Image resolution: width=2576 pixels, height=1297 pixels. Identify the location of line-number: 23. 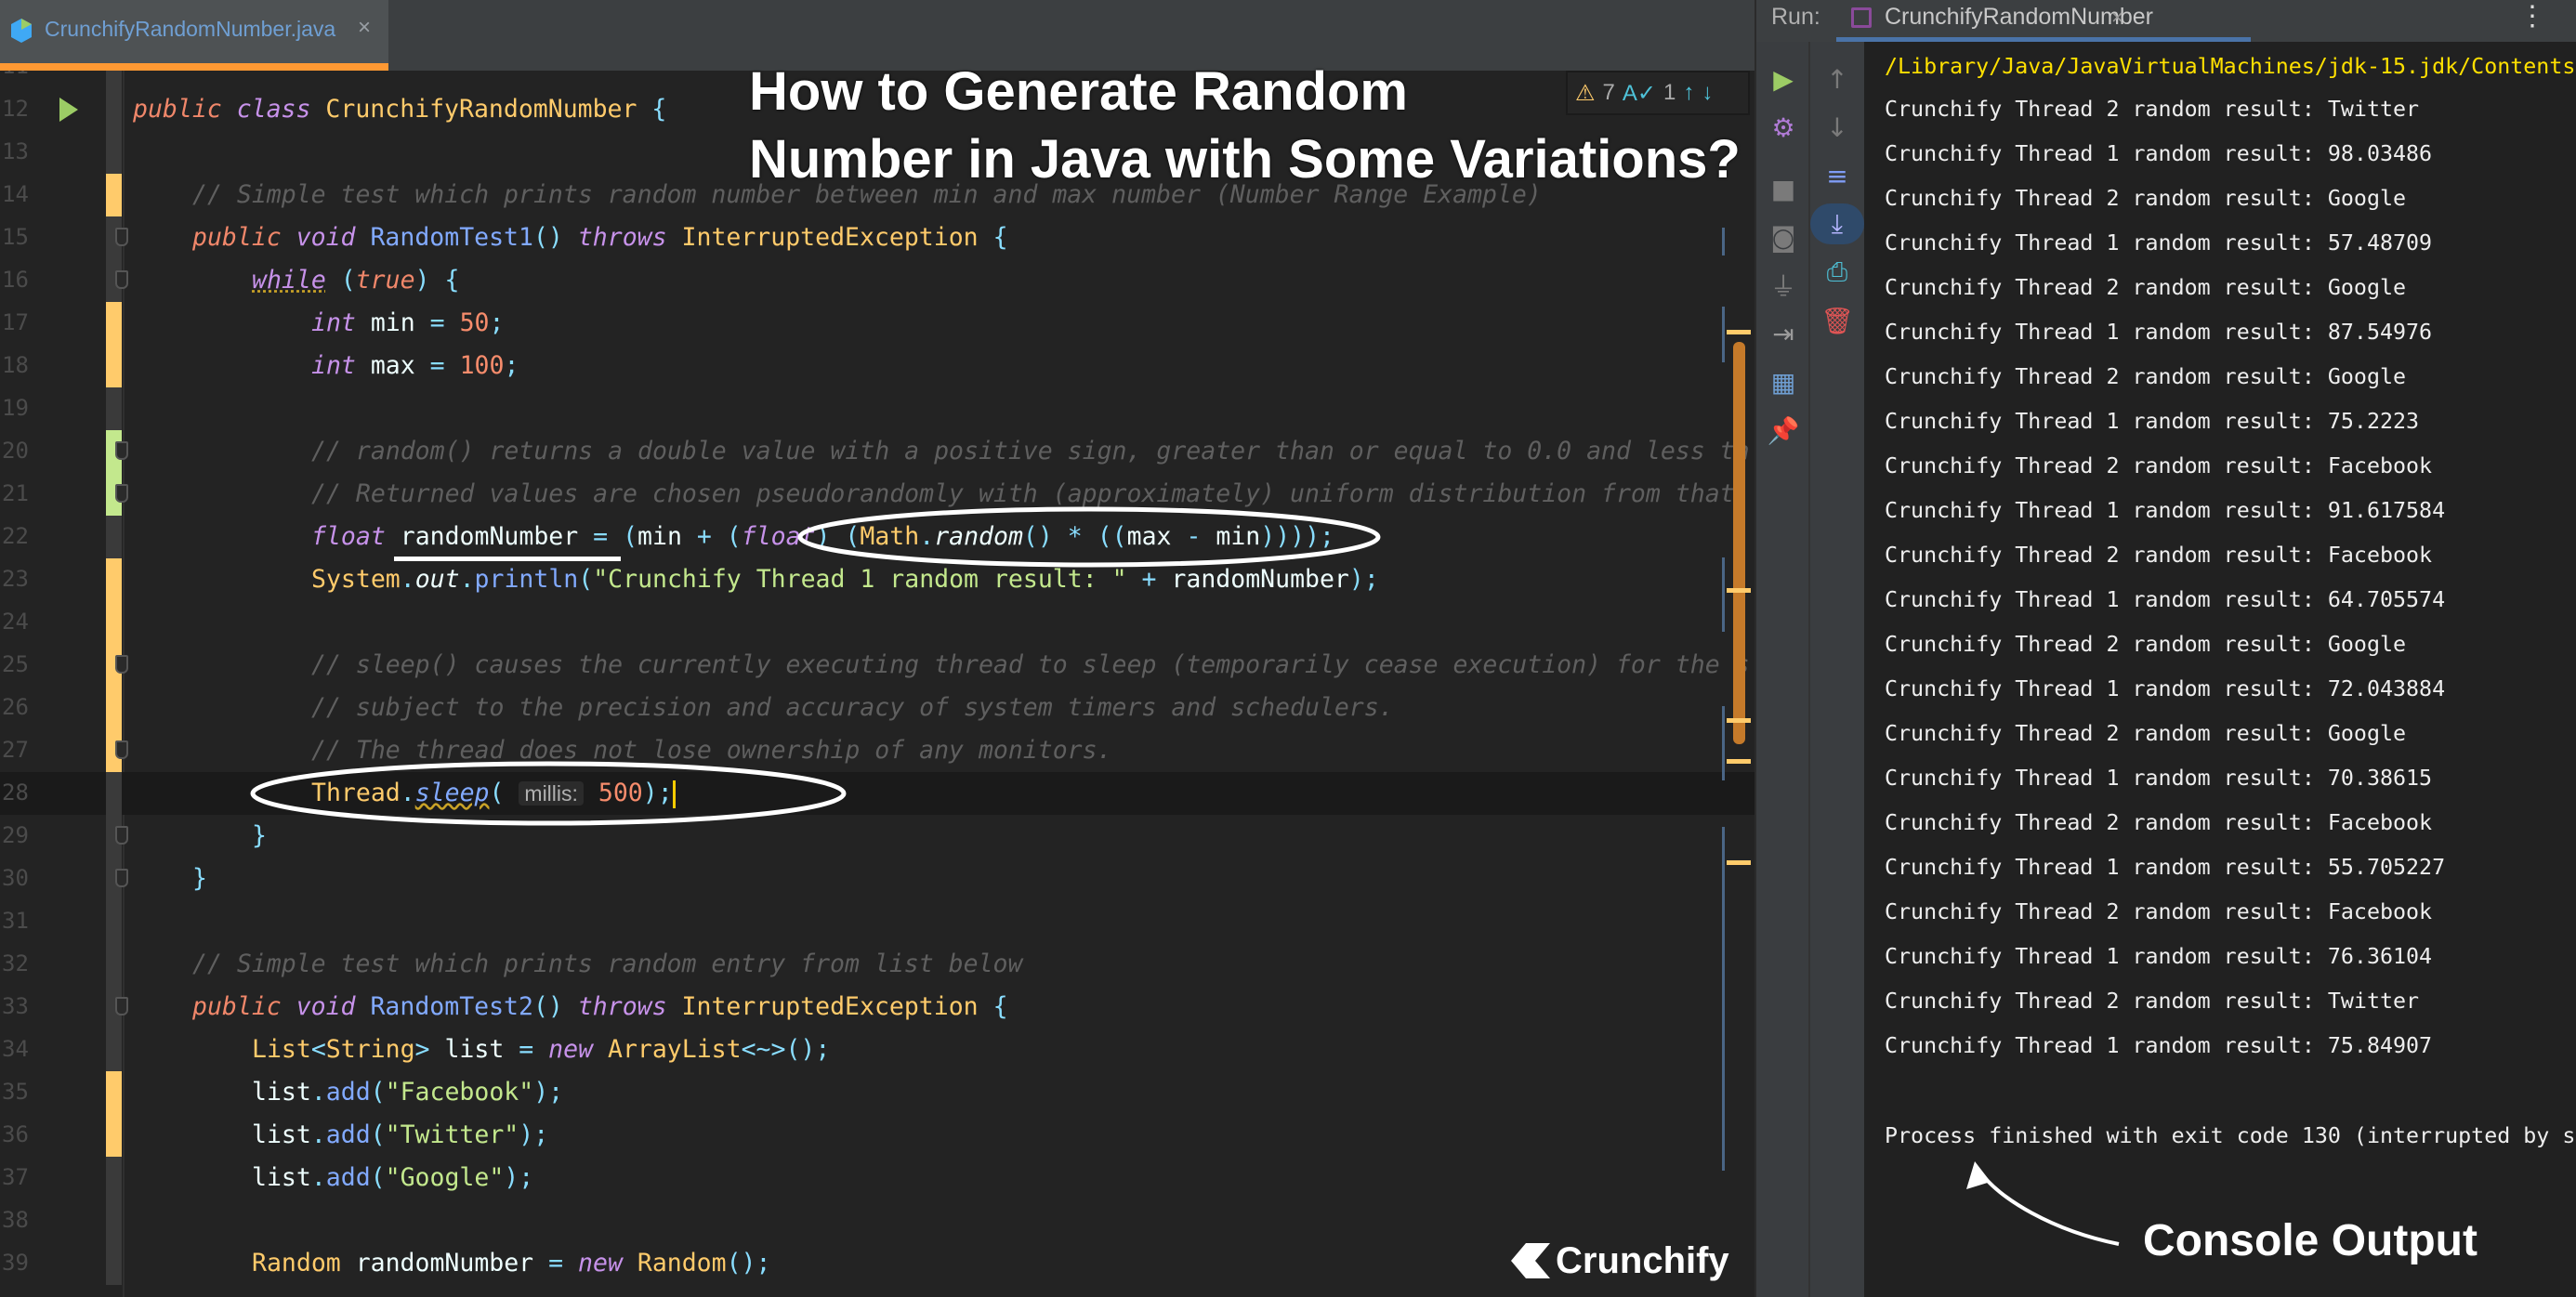
(15, 579).